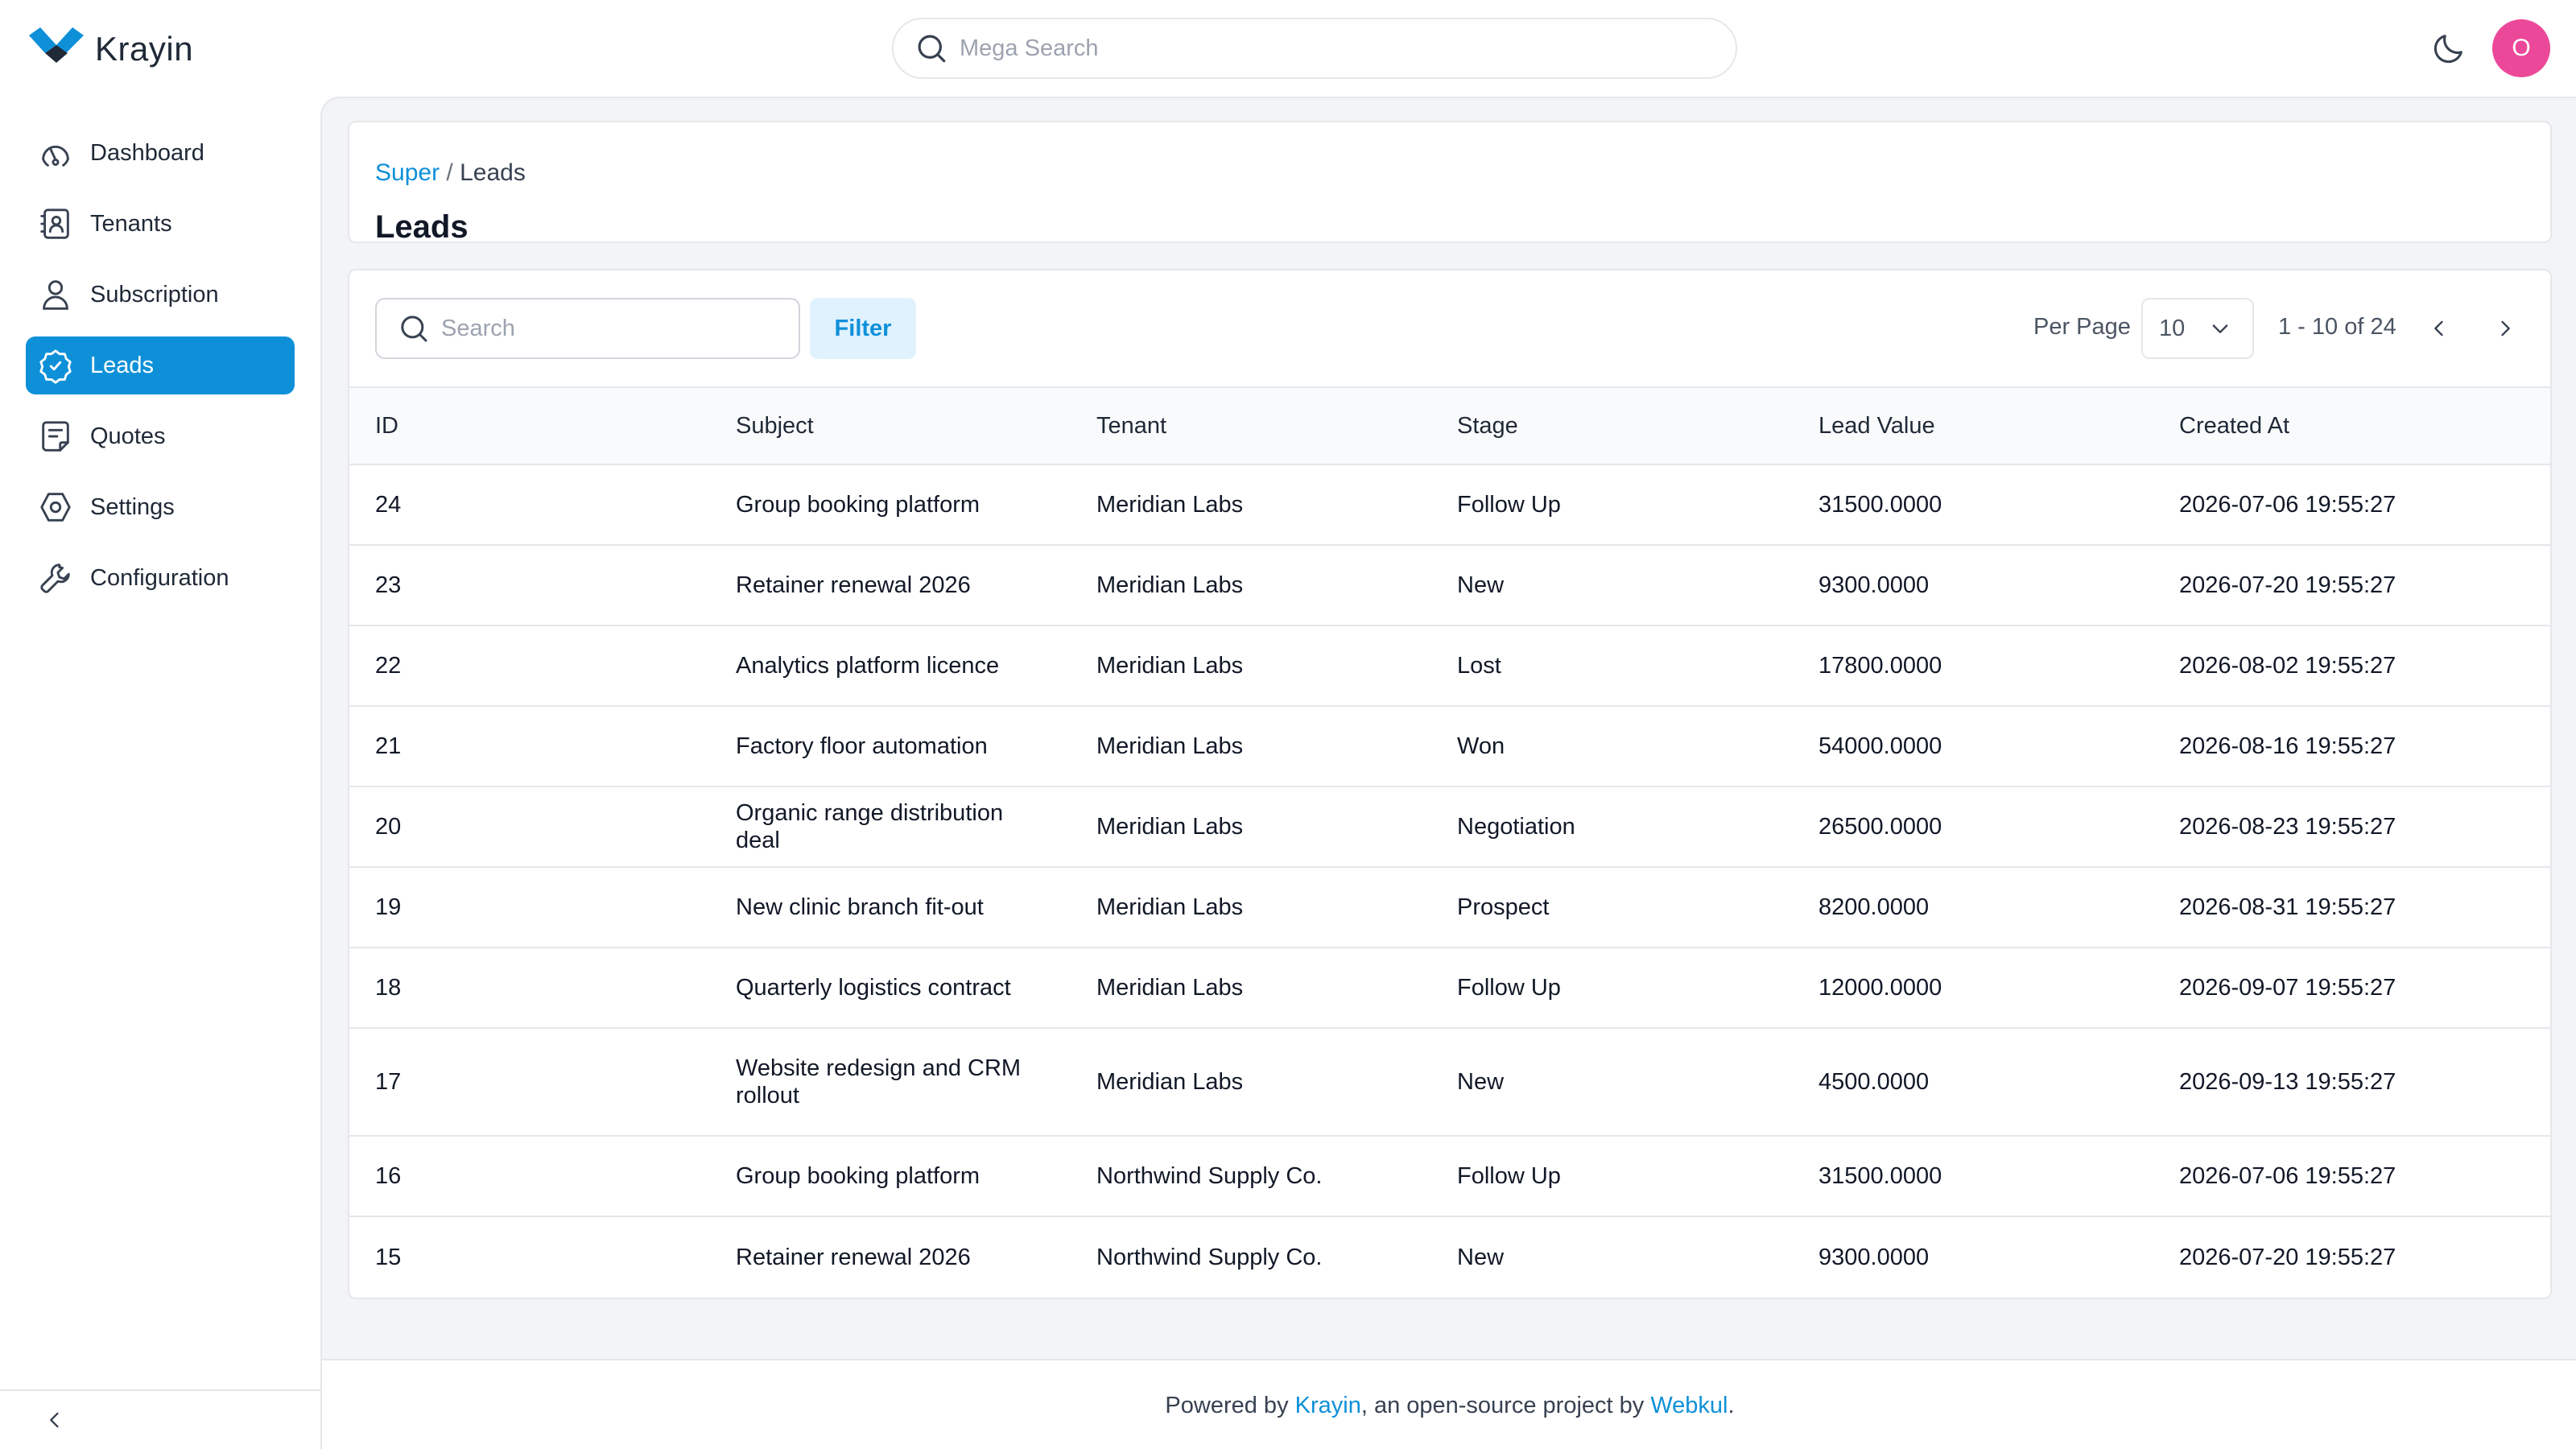 Image resolution: width=2576 pixels, height=1449 pixels. I want to click on page-header: Super / Leads Leads, so click(1450, 183).